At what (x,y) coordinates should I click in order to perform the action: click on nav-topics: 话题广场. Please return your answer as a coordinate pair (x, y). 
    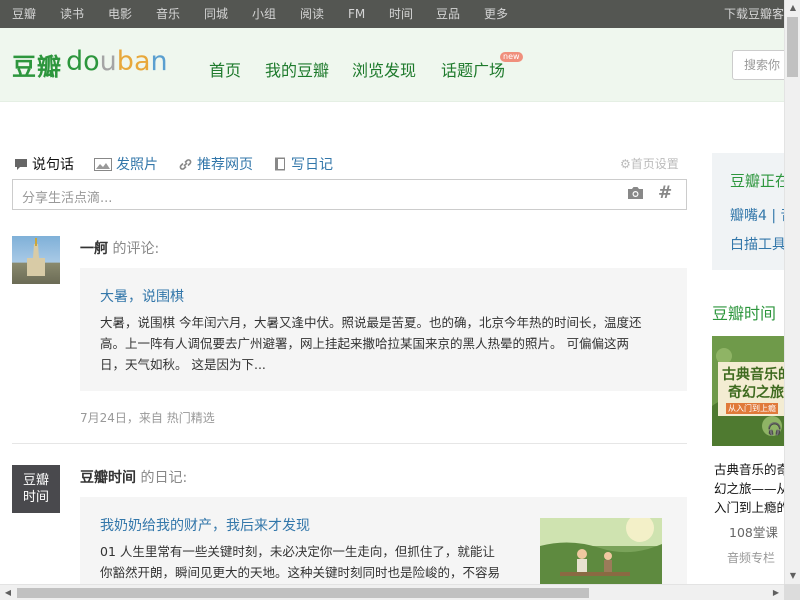
    Looking at the image, I should click on (473, 69).